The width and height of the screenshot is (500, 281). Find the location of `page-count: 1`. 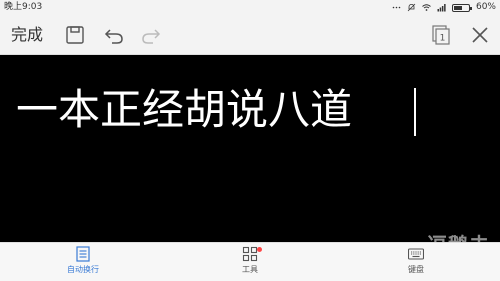

page-count: 1 is located at coordinates (443, 39).